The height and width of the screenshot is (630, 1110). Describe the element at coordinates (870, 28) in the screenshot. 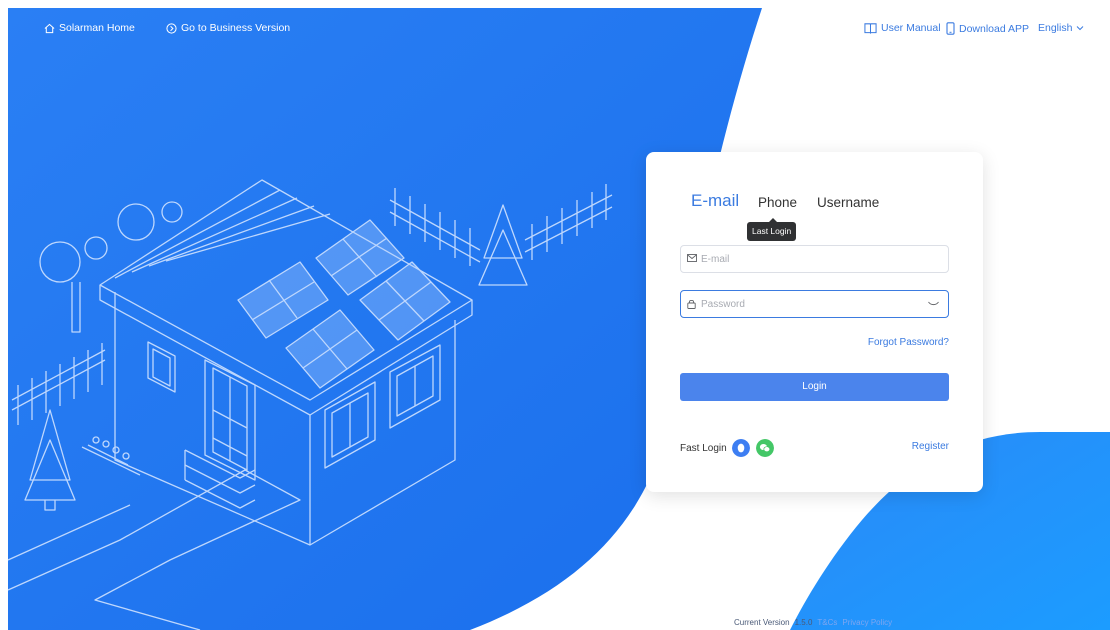

I see `book-icon` at that location.